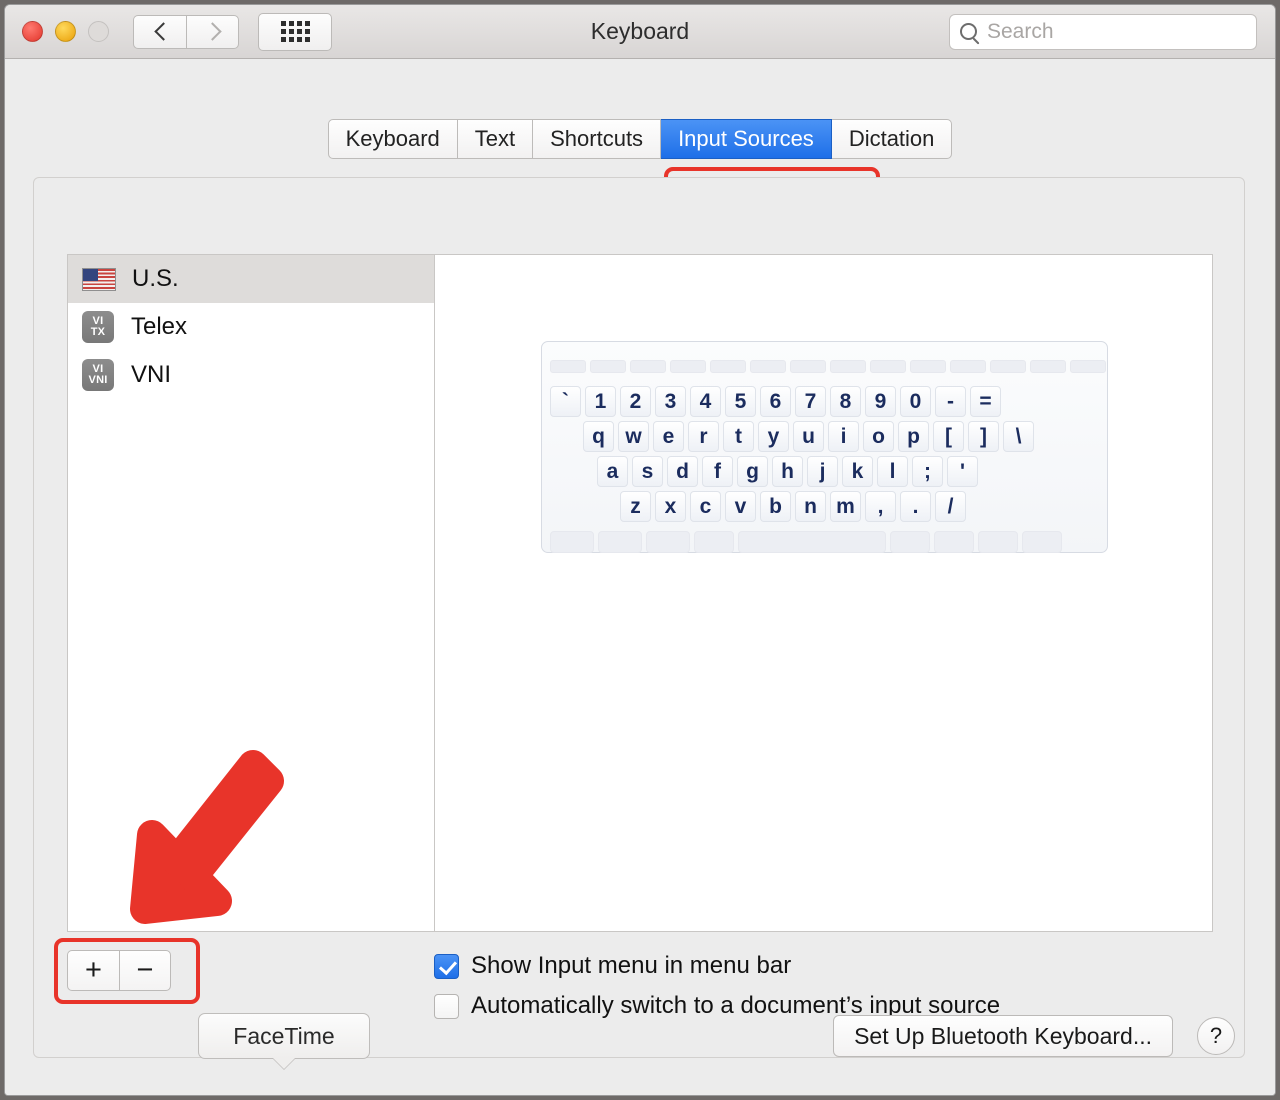  What do you see at coordinates (1216, 1036) in the screenshot?
I see `help-button: ?` at bounding box center [1216, 1036].